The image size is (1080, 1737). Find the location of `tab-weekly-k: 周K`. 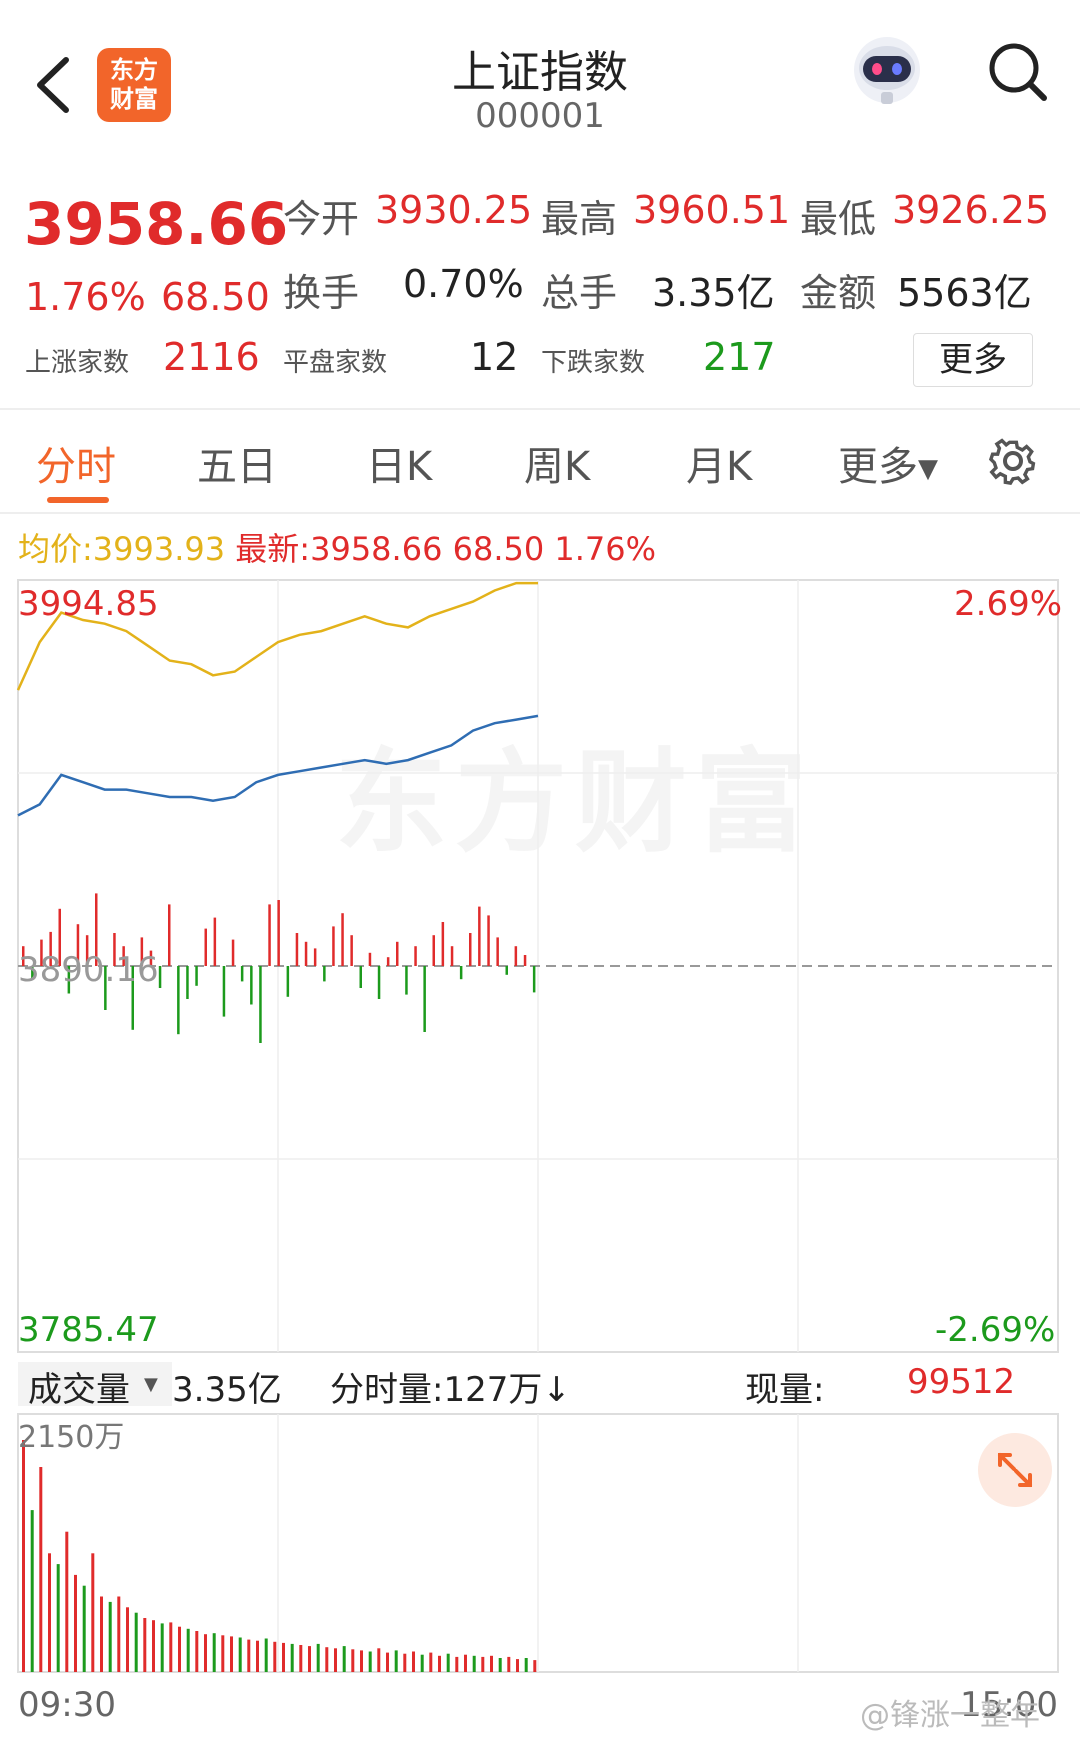

tab-weekly-k: 周K is located at coordinates (557, 463).